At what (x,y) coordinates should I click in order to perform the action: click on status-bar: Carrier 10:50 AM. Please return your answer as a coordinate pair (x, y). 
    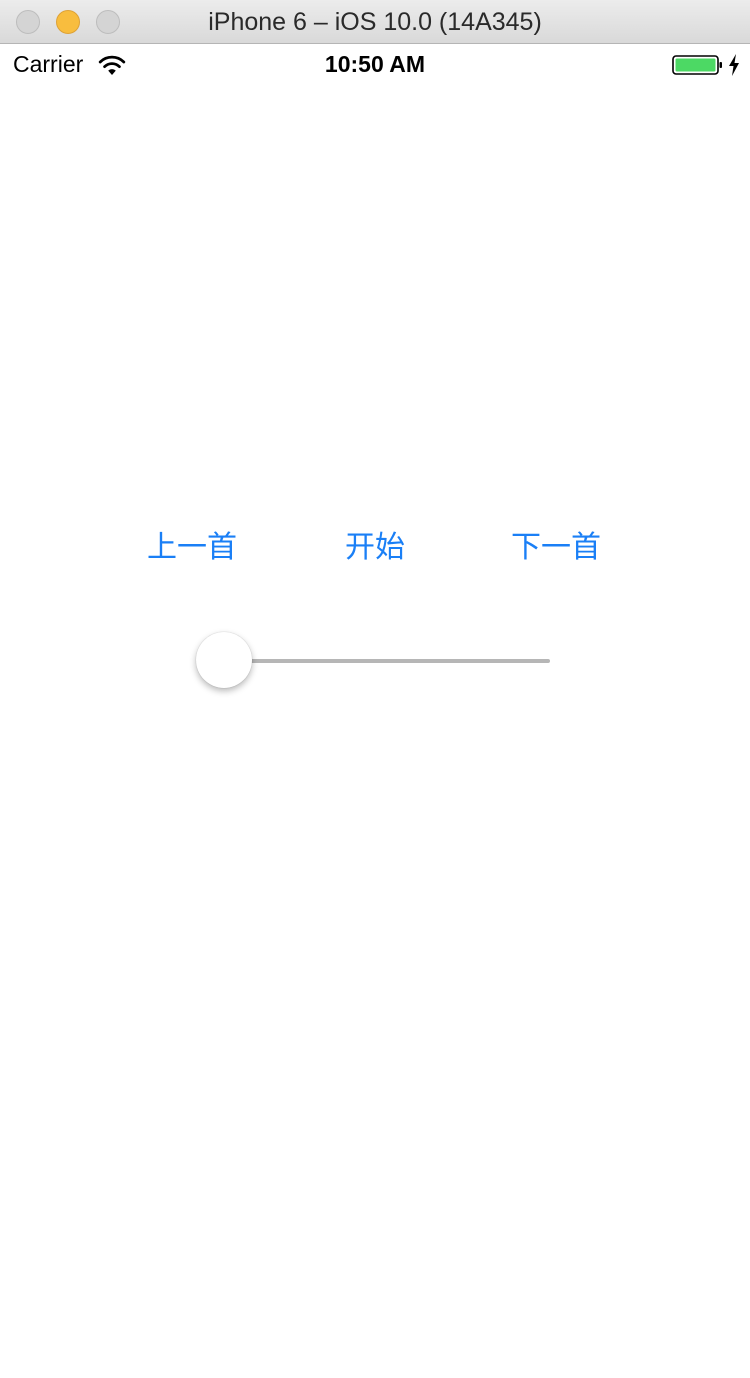
    Looking at the image, I should click on (375, 65).